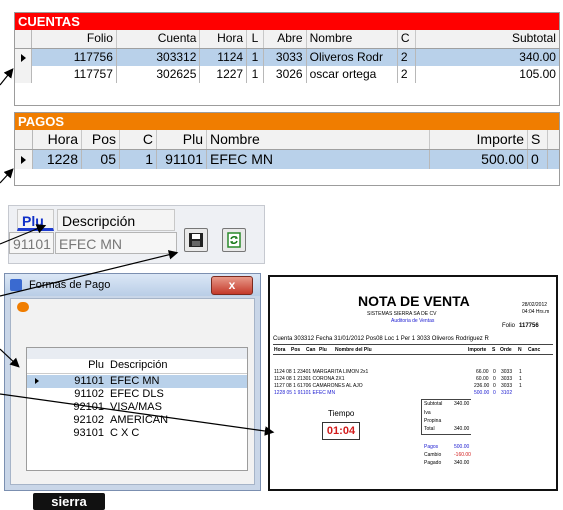 The image size is (563, 510). Describe the element at coordinates (321, 372) in the screenshot. I see `receipt-item-text: 1124 08 1 23401 MARGARITA LIMON 2x1` at that location.